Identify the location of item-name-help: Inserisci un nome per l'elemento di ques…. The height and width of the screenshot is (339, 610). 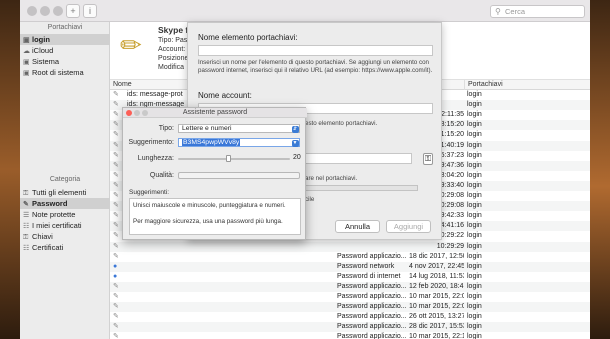
(315, 66).